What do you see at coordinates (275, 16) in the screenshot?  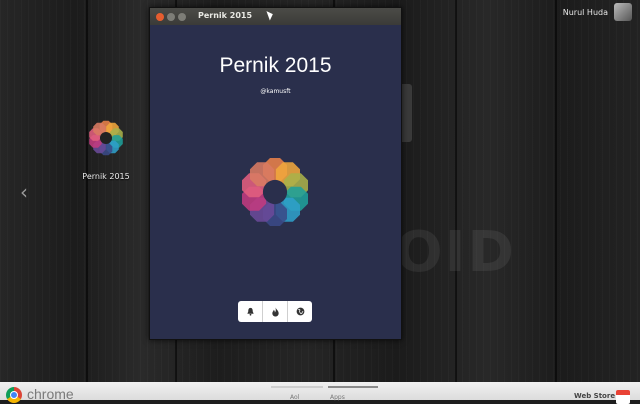 I see `window-titlebar: Pernik 2015` at bounding box center [275, 16].